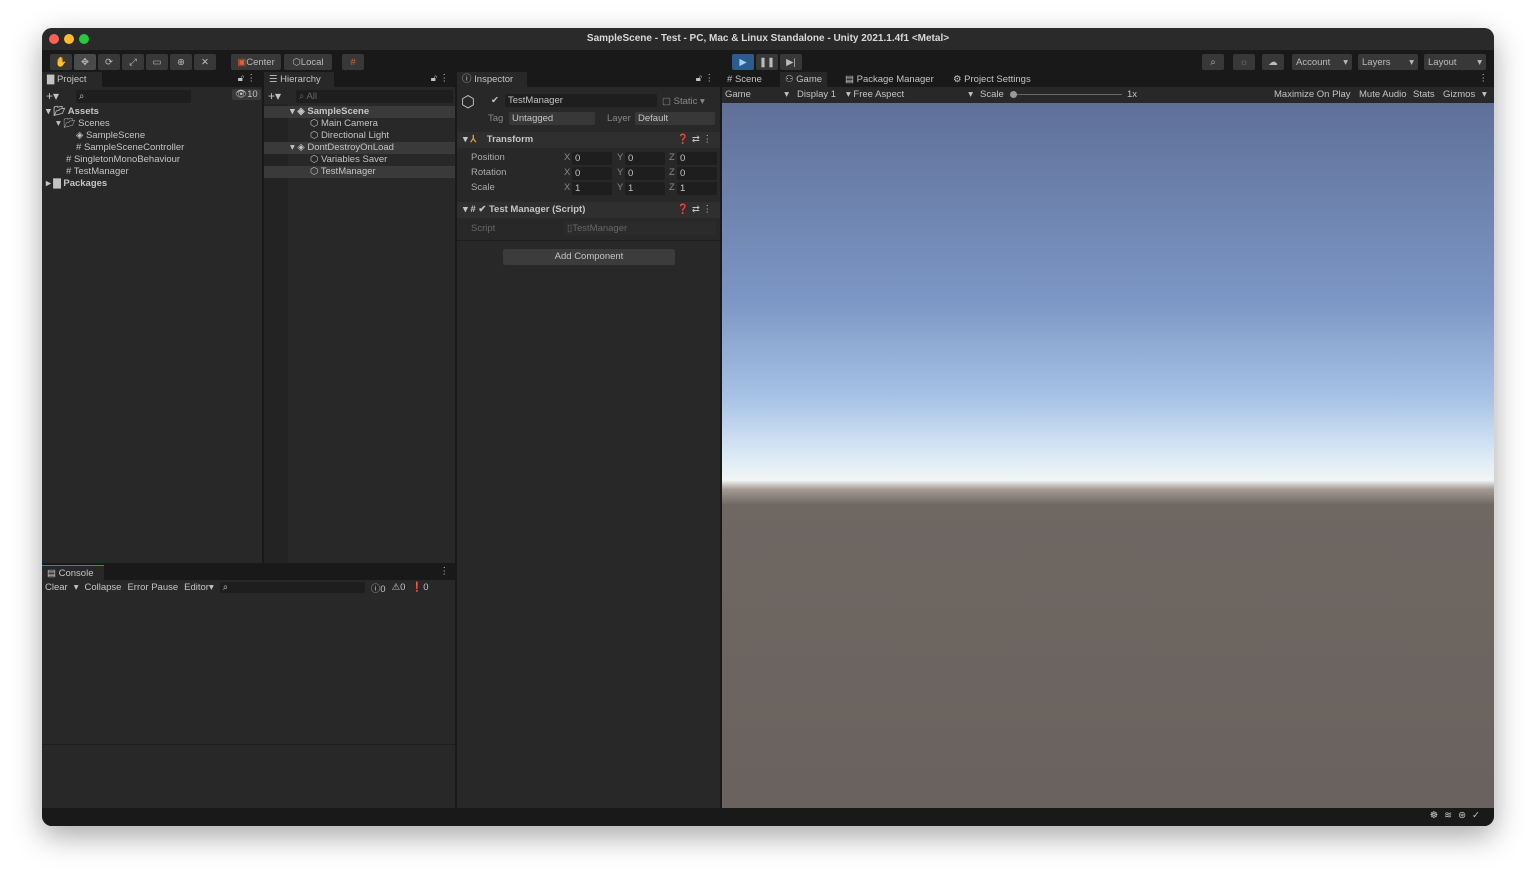 The height and width of the screenshot is (882, 1536). Describe the element at coordinates (152, 587) in the screenshot. I see `error-pause-button: Error Pause` at that location.